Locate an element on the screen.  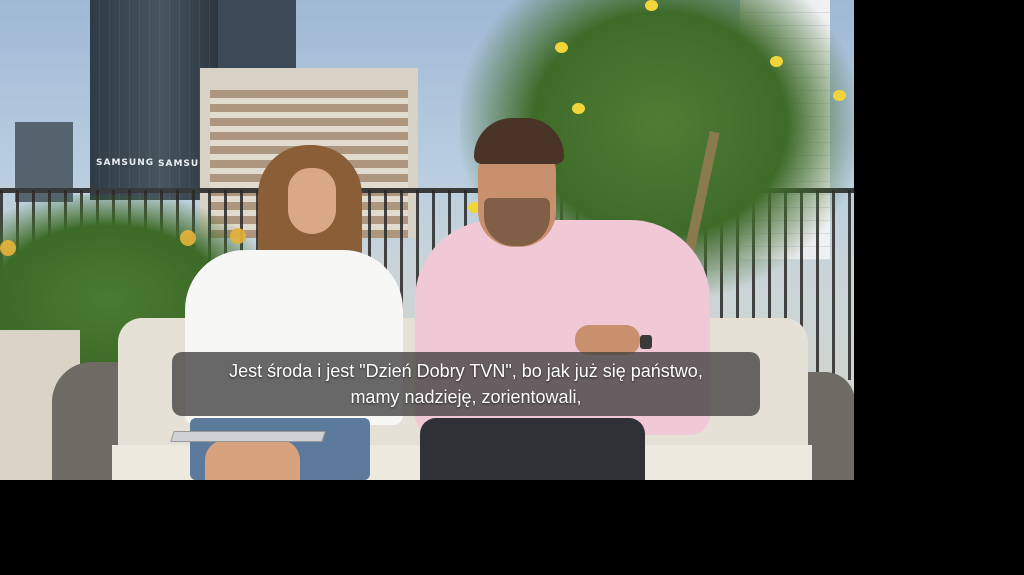
wristwatch is located at coordinates (646, 342).